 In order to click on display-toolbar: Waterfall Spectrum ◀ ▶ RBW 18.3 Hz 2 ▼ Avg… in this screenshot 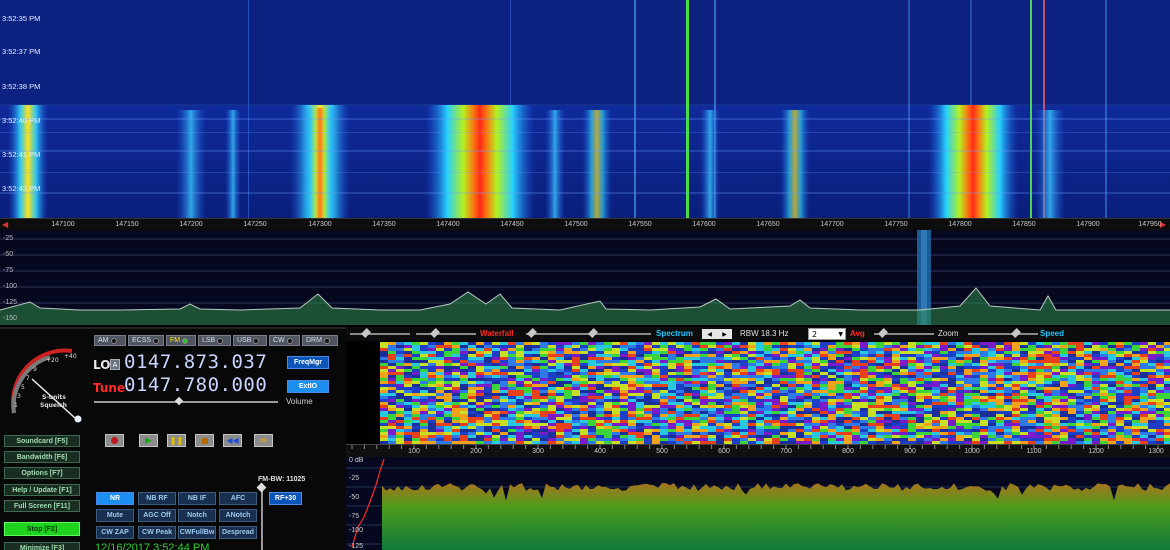, I will do `click(758, 334)`.